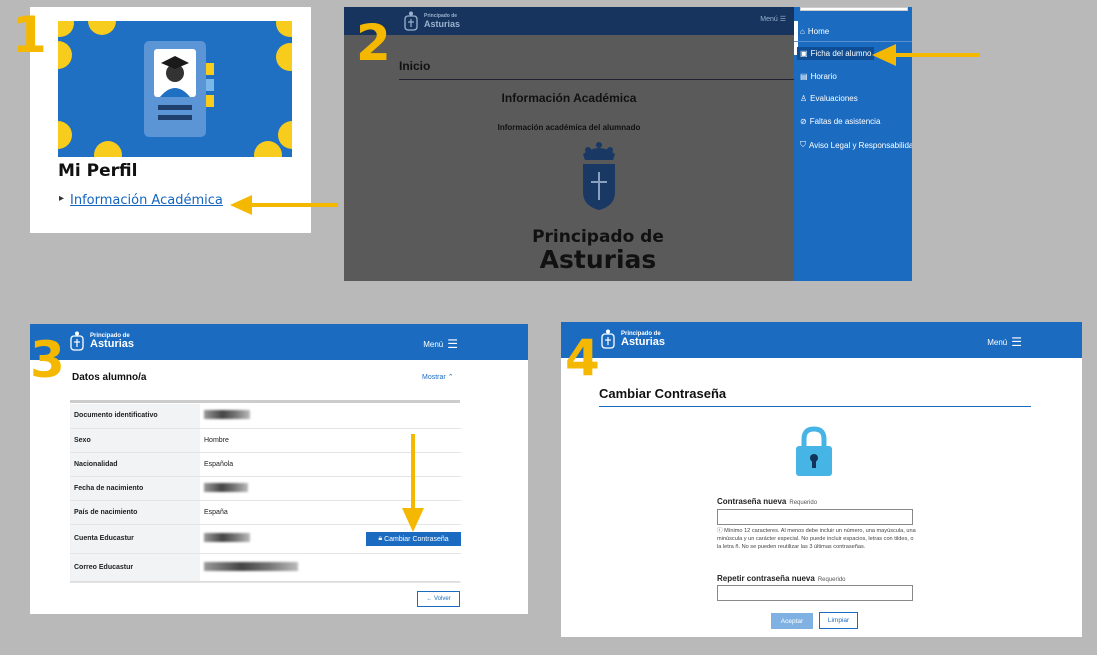 This screenshot has width=1097, height=655. I want to click on step-number-1: 1, so click(29, 35).